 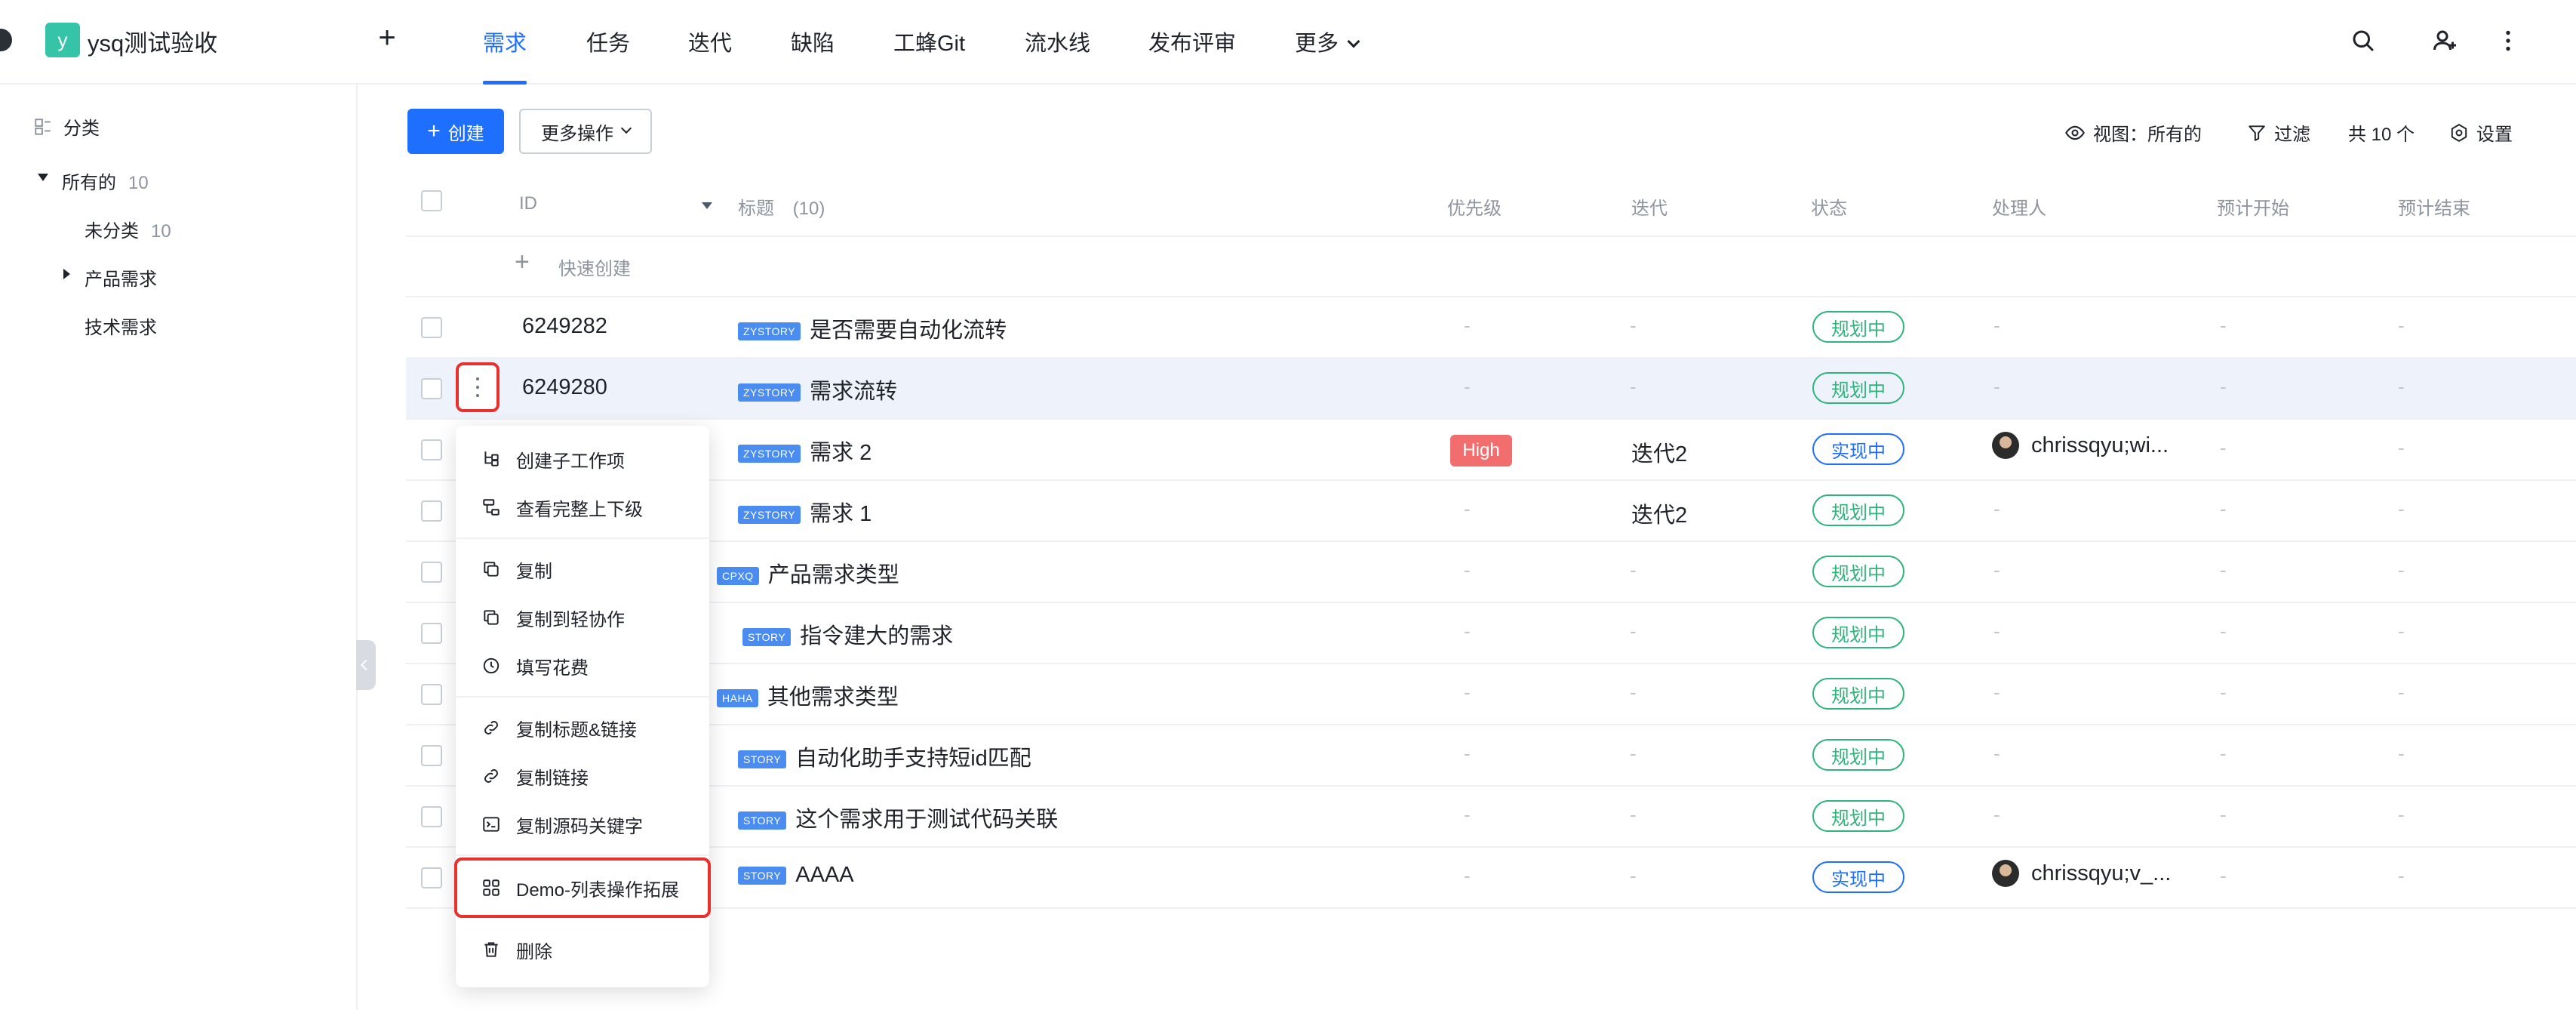 I want to click on tab-git: 工蜂Git, so click(x=929, y=41).